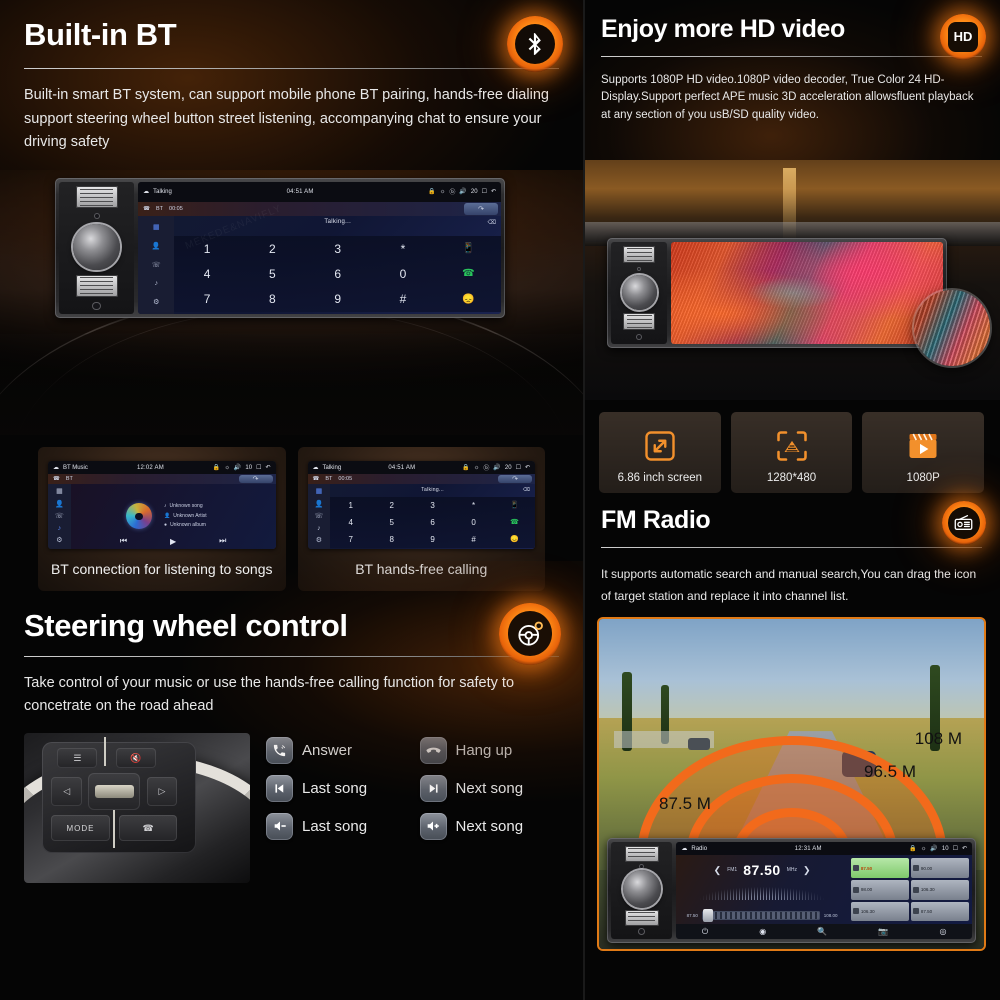 The height and width of the screenshot is (1000, 1000). I want to click on next-track-icon: ⏭, so click(222, 541).